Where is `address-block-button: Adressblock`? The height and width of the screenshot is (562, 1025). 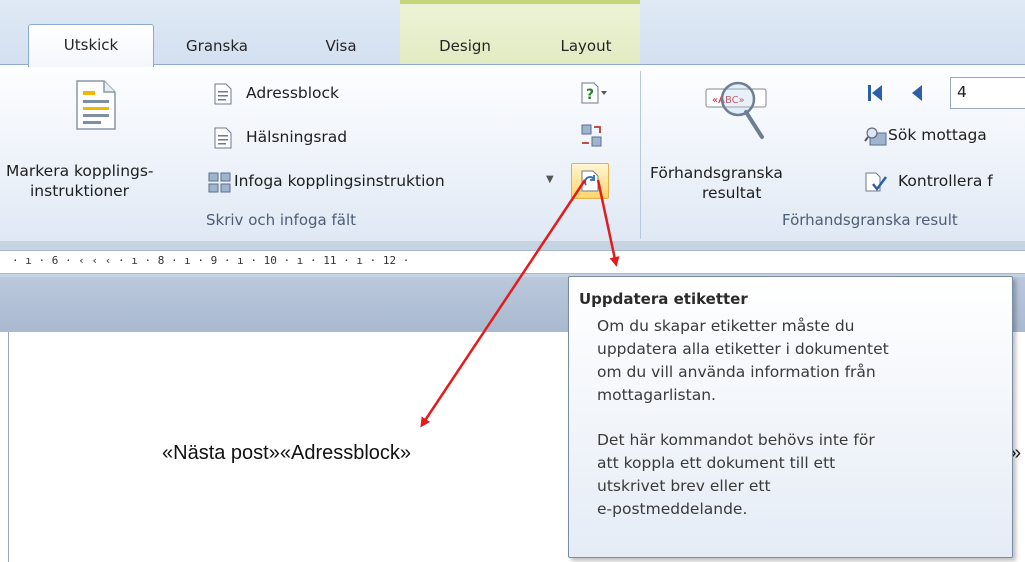 address-block-button: Adressblock is located at coordinates (305, 95).